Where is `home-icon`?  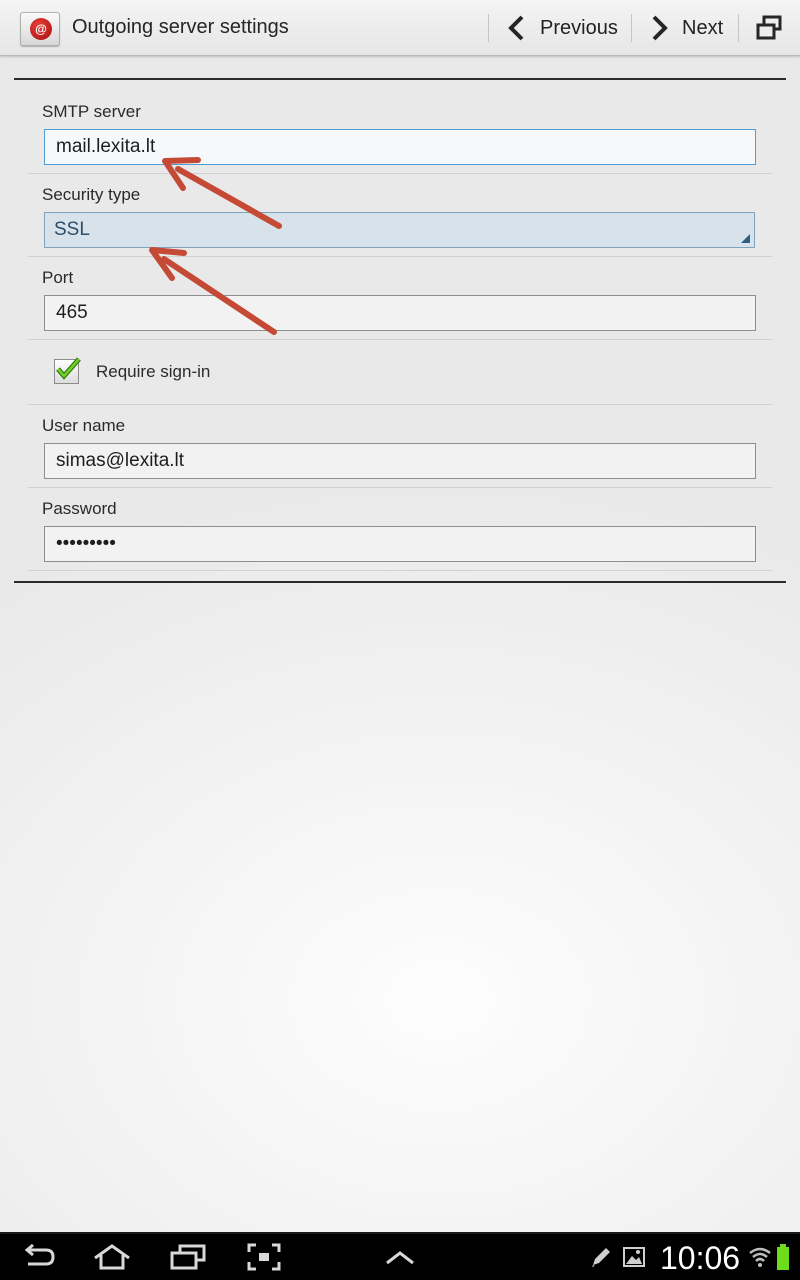 home-icon is located at coordinates (112, 1257).